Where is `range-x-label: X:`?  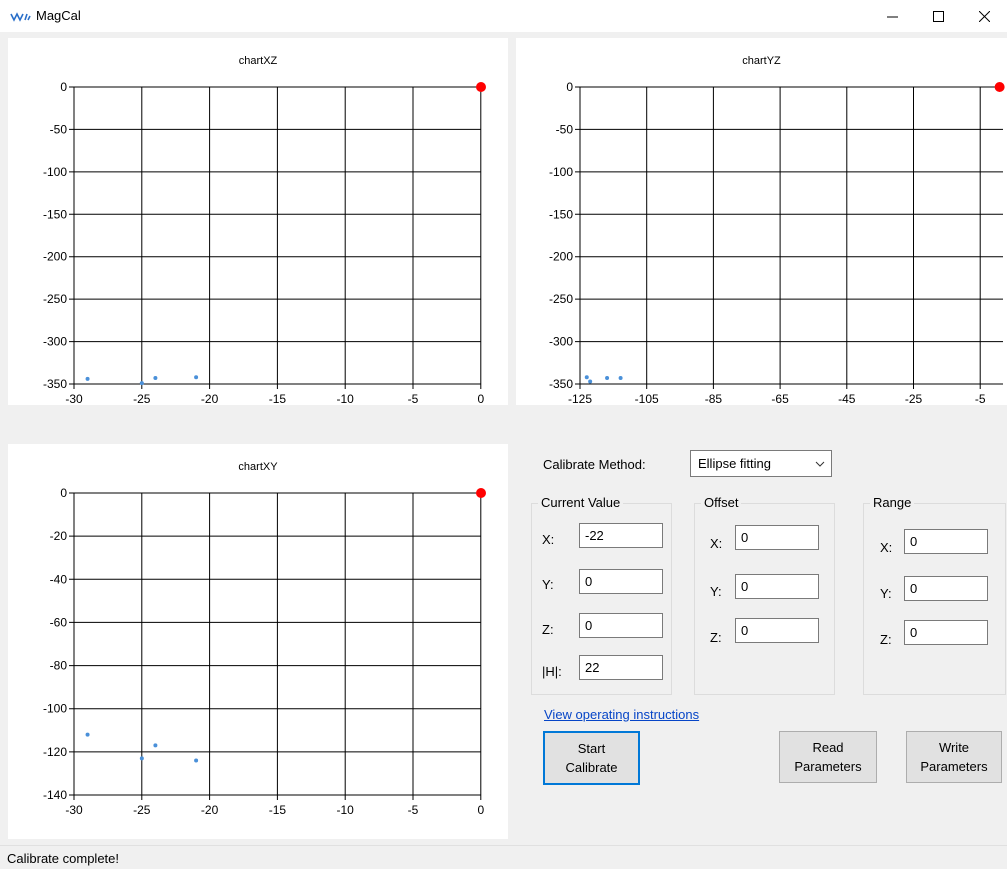
range-x-label: X: is located at coordinates (886, 547).